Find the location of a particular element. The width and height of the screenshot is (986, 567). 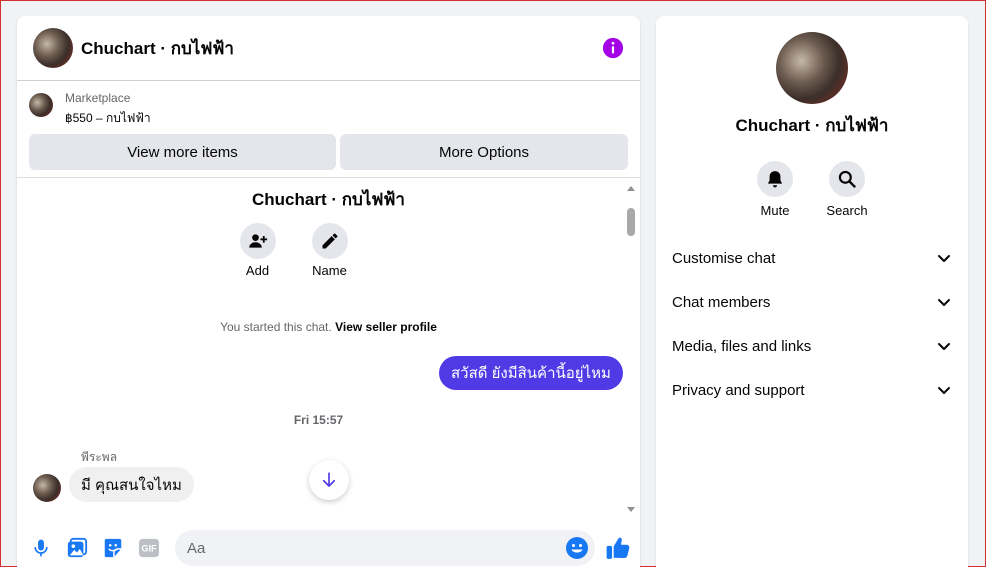

conversation-actions: Add Name is located at coordinates (328, 250).